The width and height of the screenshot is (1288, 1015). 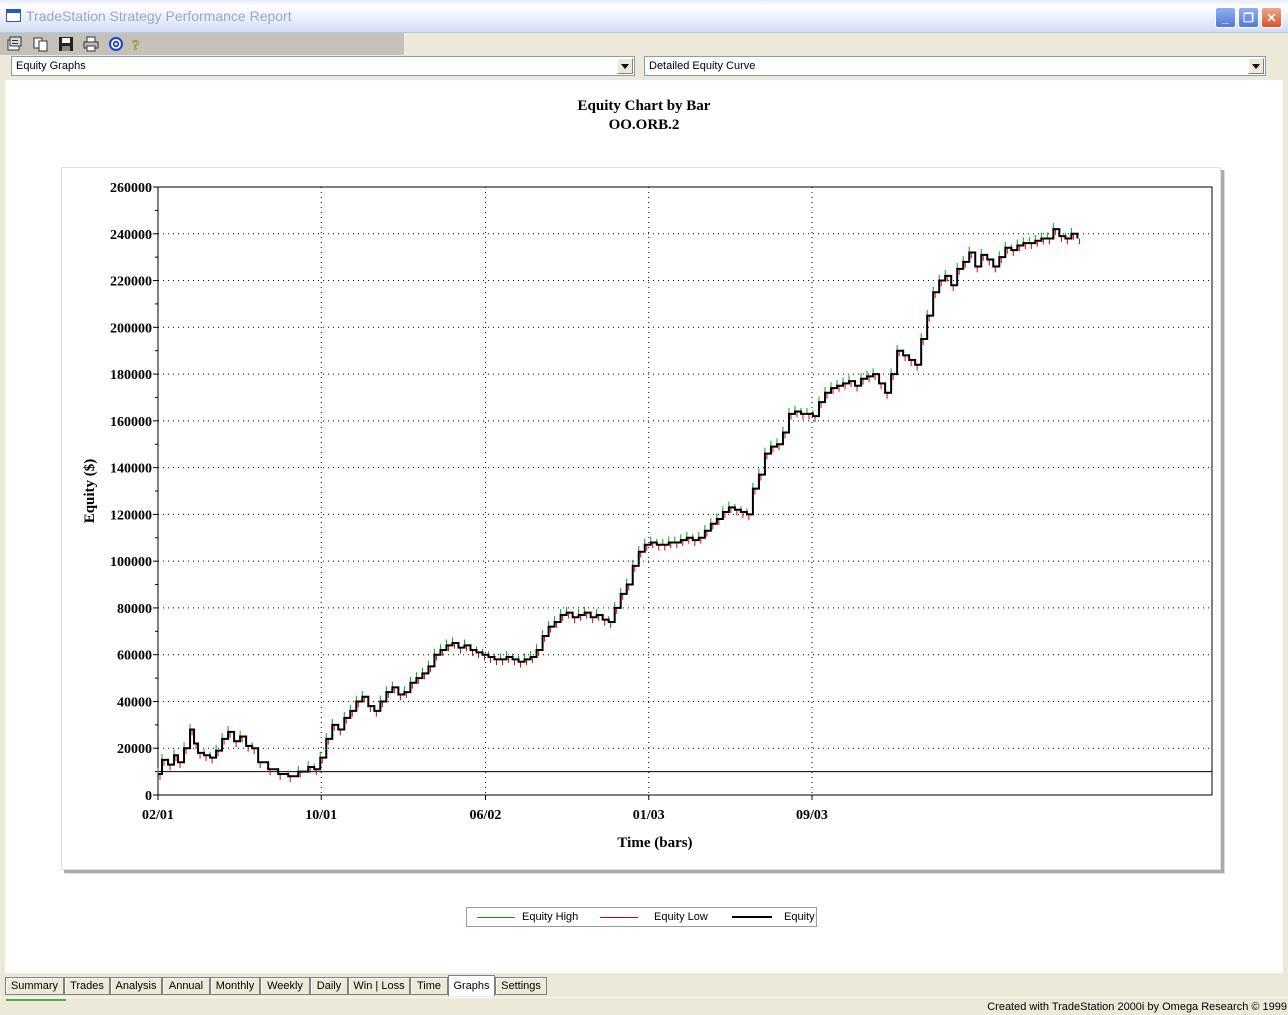 What do you see at coordinates (158, 815) in the screenshot?
I see `x-tick-label: 02/01` at bounding box center [158, 815].